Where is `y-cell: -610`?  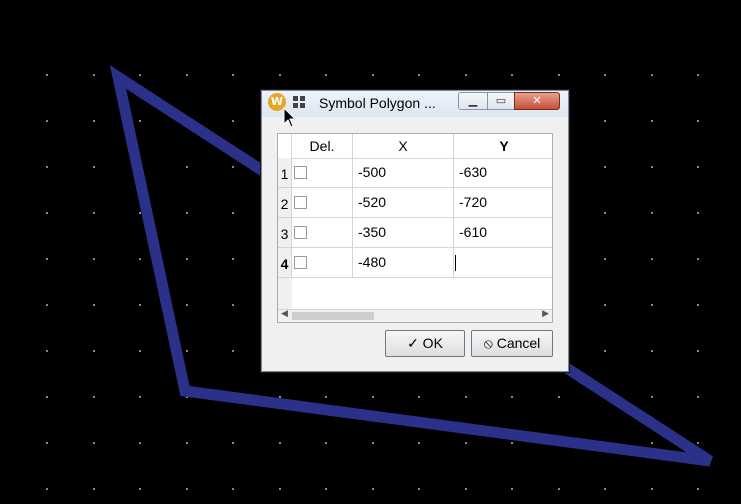
y-cell: -610 is located at coordinates (503, 233).